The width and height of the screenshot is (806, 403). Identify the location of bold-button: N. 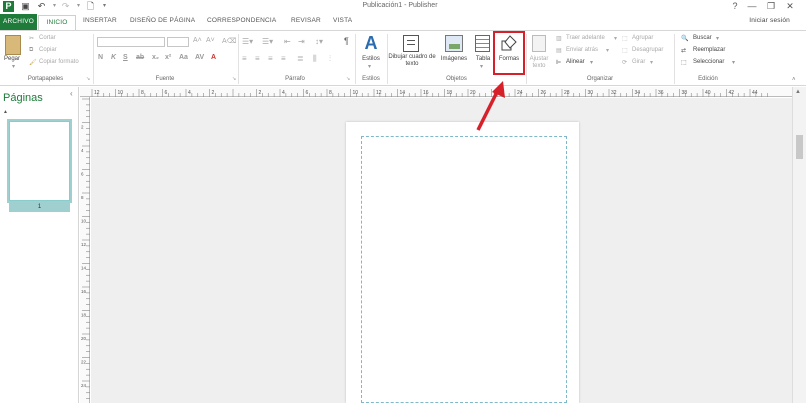
(100, 57).